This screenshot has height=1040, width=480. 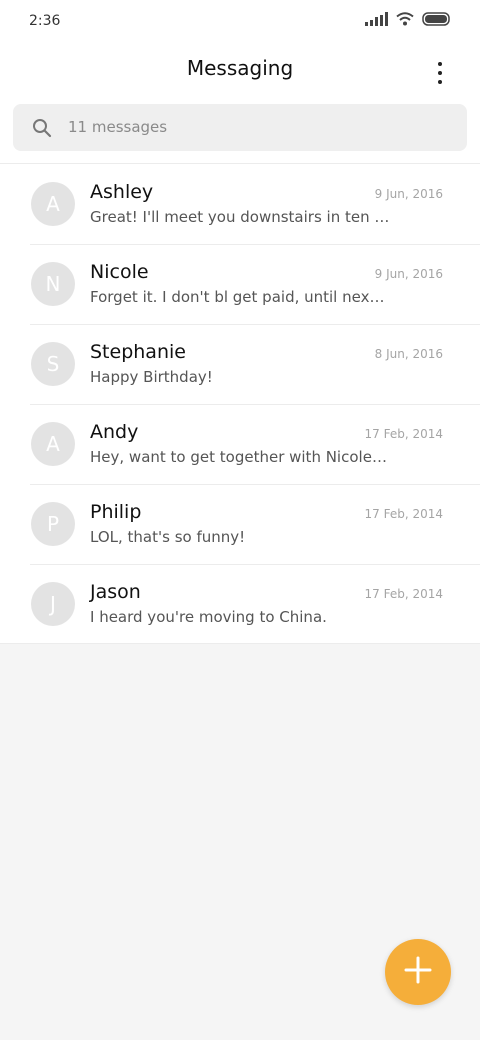 What do you see at coordinates (440, 64) in the screenshot?
I see `more-vertical-icon` at bounding box center [440, 64].